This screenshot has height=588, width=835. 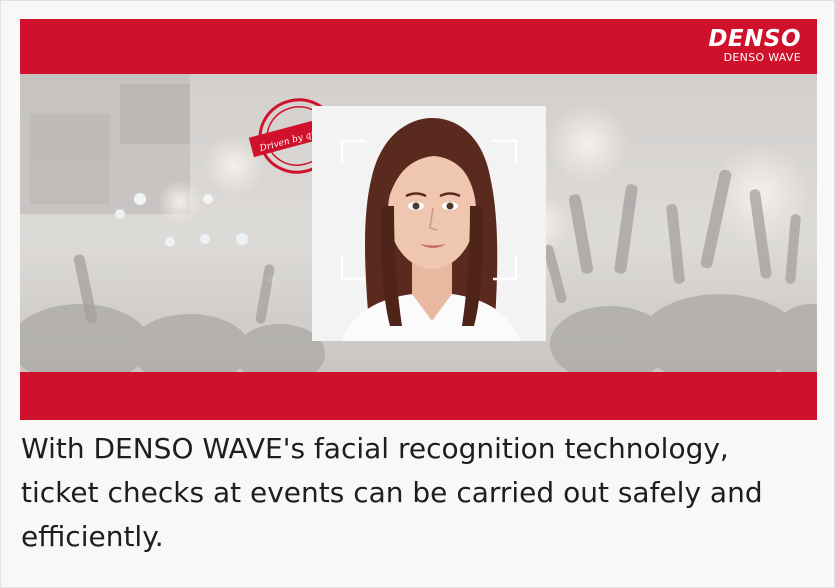 I want to click on logo-subbrand: DENSO WAVE, so click(x=762, y=57).